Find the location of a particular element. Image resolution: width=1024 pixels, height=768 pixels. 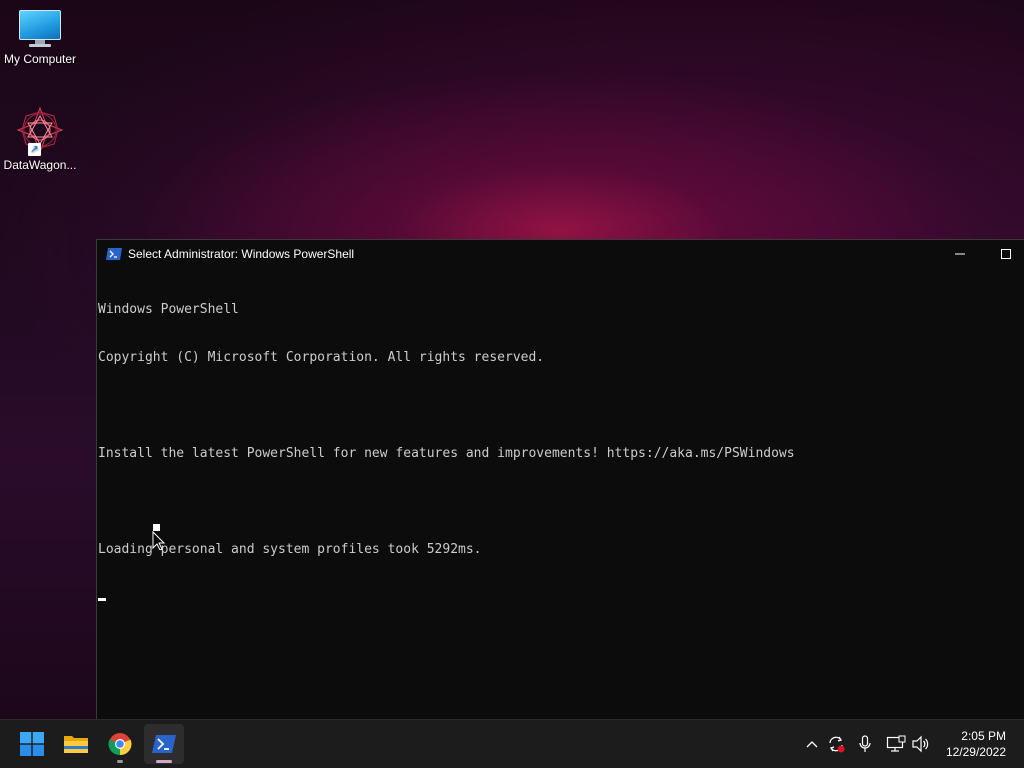

show-hidden-icons-button is located at coordinates (812, 744).